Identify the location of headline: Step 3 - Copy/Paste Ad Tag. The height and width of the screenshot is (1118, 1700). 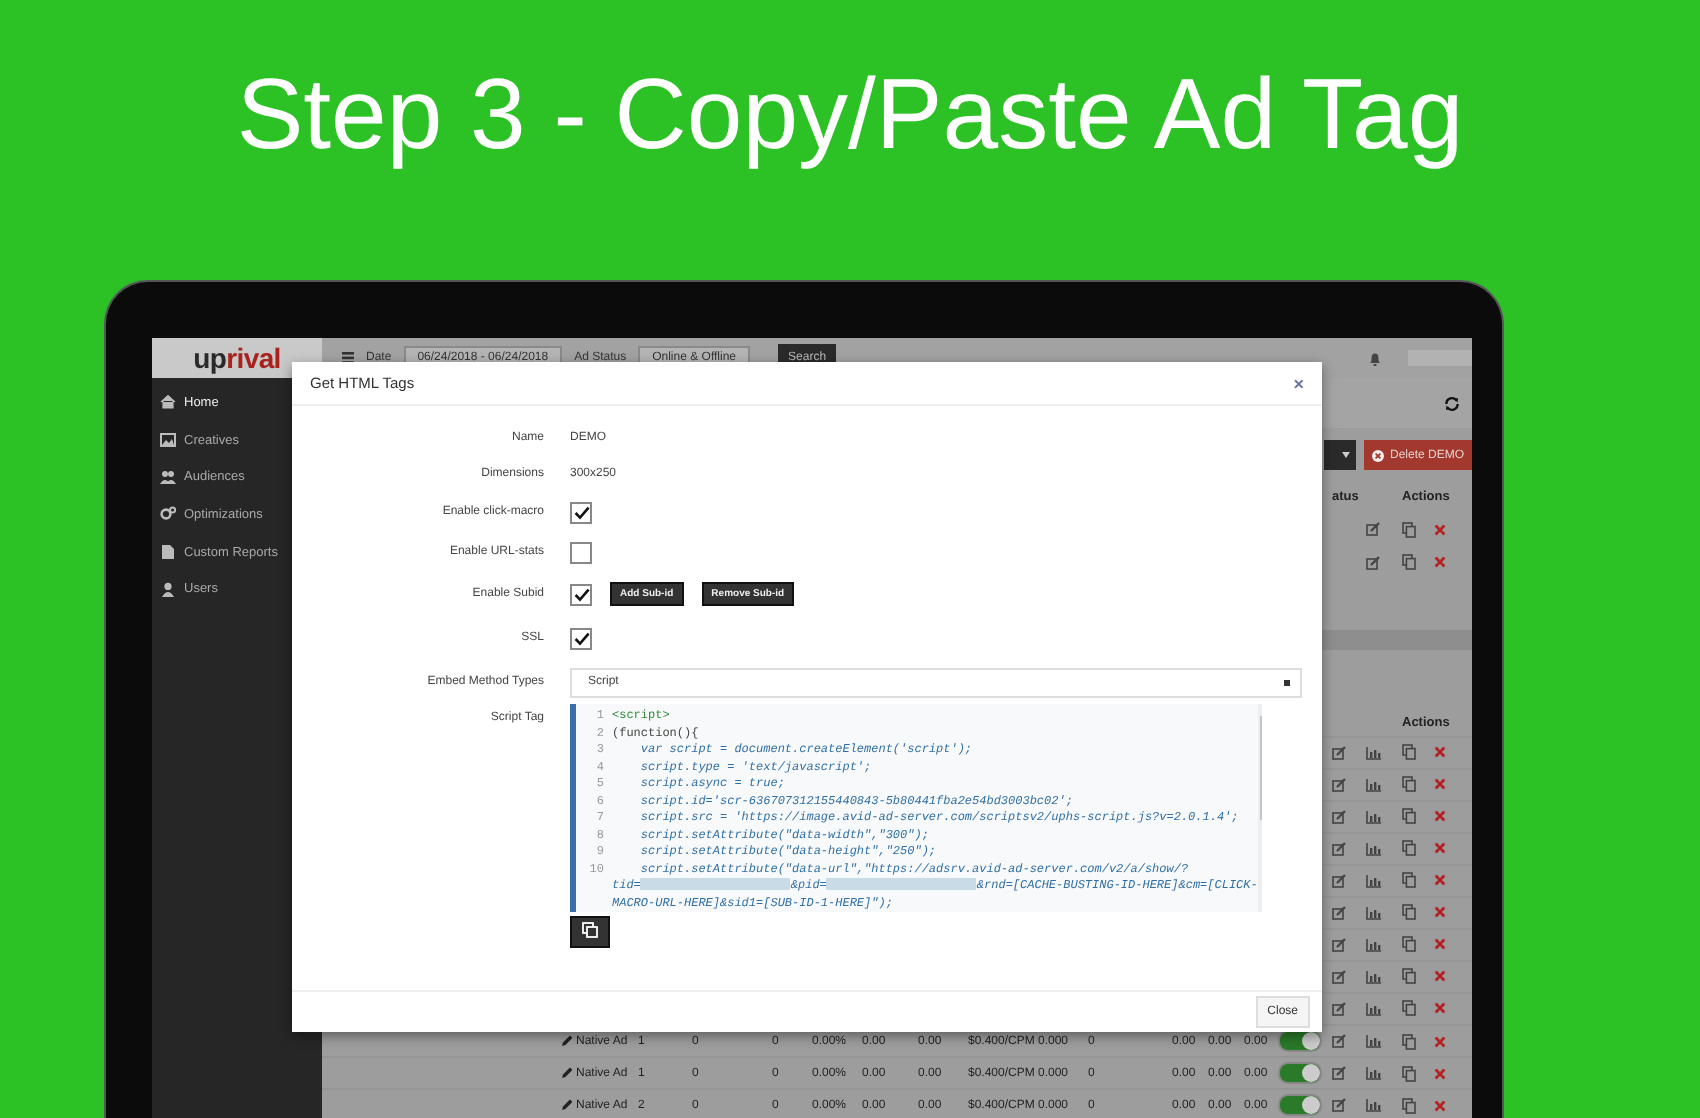
(850, 115).